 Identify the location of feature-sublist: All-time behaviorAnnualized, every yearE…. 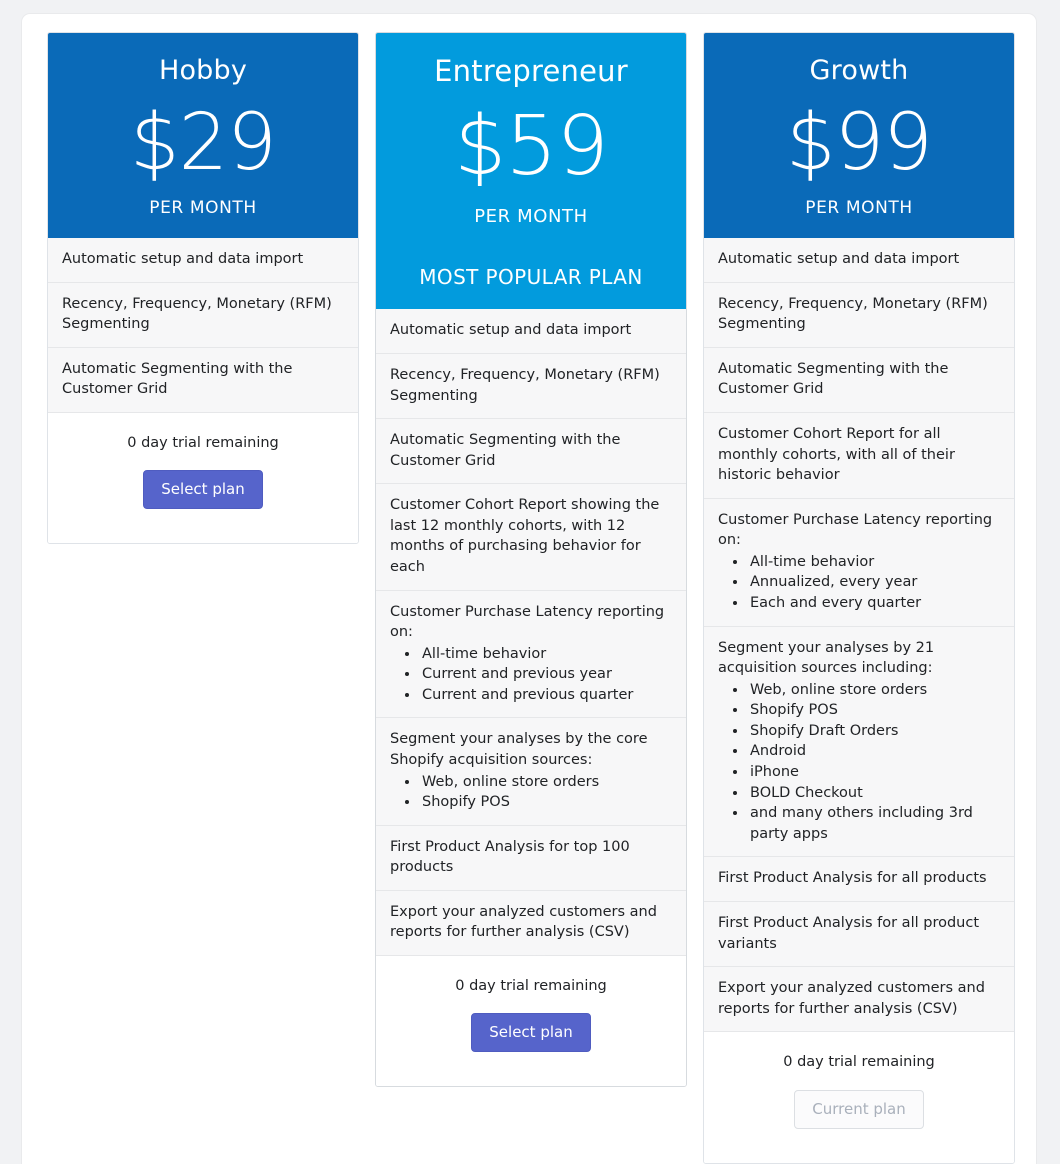
(859, 583).